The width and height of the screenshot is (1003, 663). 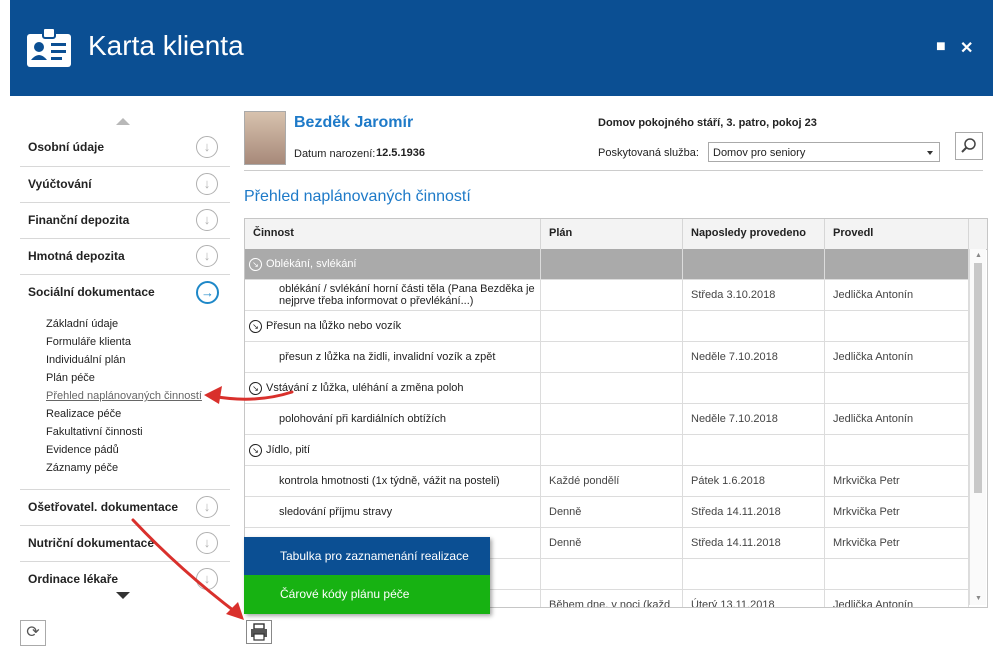 I want to click on cell-text: Během dne, v noci (každ, so click(x=610, y=603).